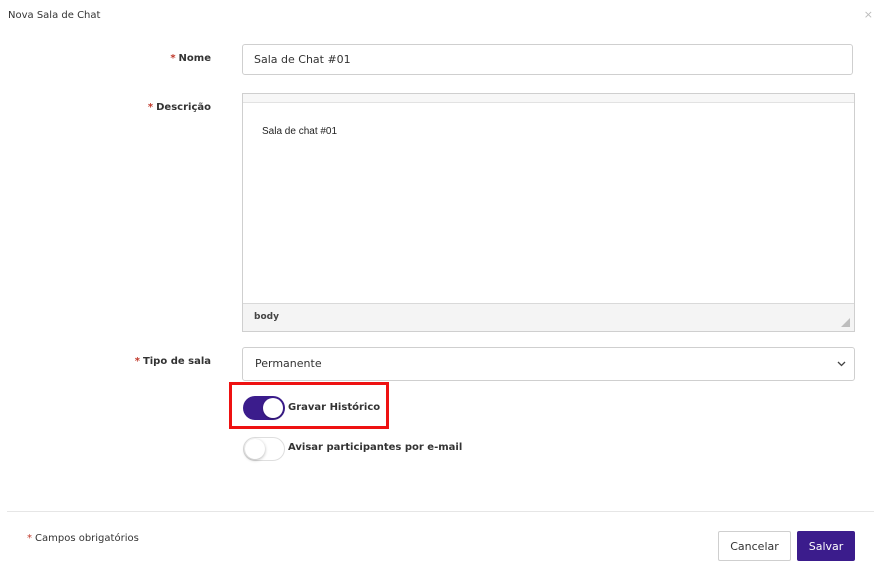 The height and width of the screenshot is (588, 881). I want to click on tipo-sala-selected: Permanente, so click(288, 363).